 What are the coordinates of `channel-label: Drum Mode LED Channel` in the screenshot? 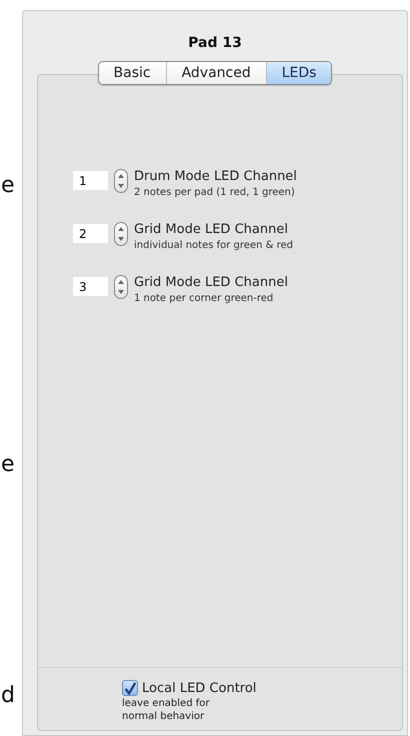 It's located at (215, 176).